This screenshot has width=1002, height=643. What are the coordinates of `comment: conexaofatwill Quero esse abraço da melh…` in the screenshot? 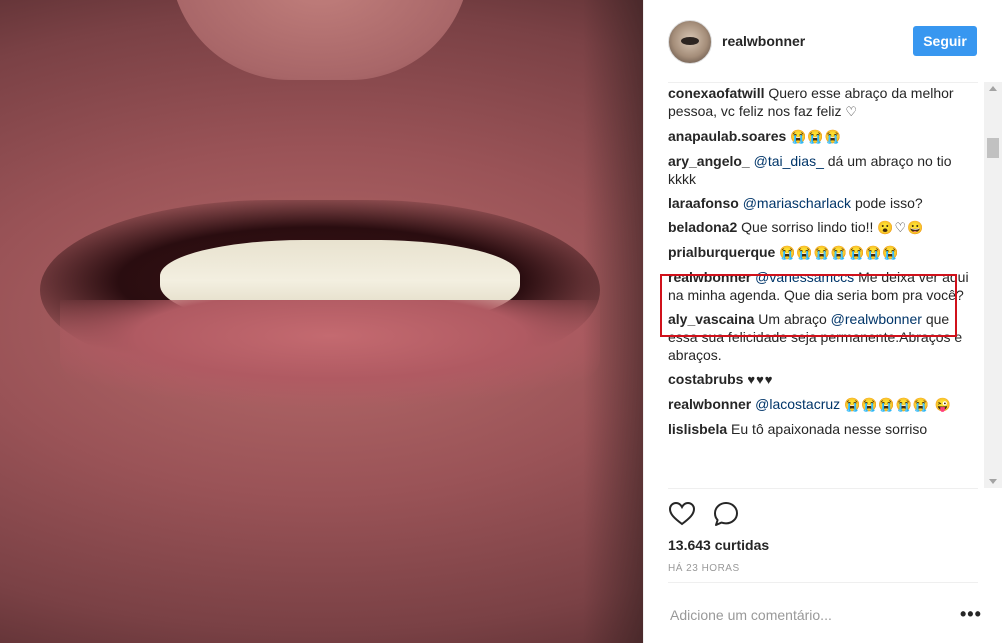 It's located at (823, 102).